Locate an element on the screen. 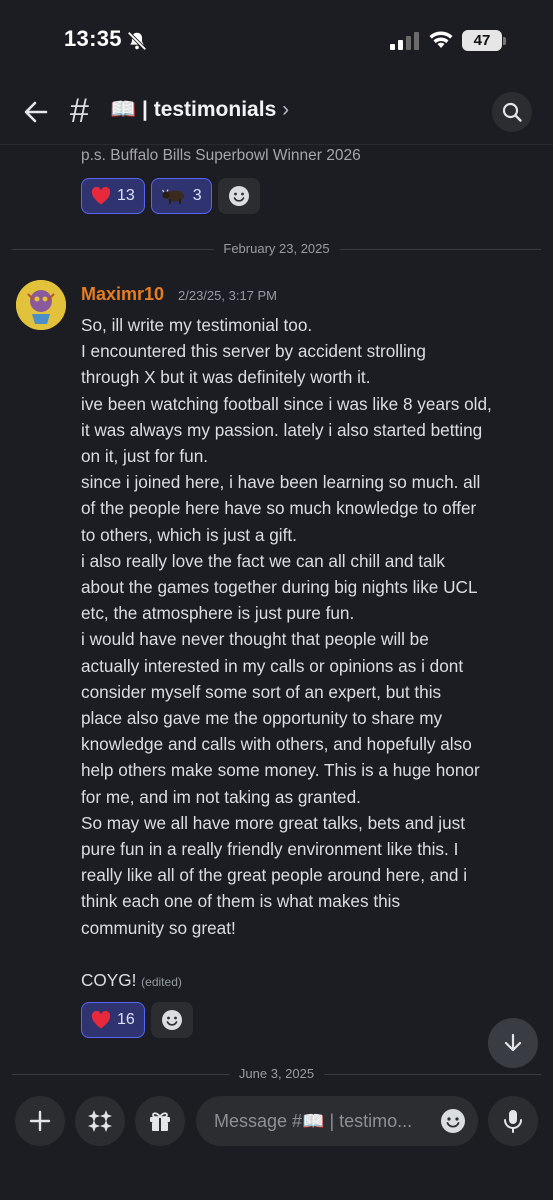 The image size is (553, 1200). search-button is located at coordinates (512, 112).